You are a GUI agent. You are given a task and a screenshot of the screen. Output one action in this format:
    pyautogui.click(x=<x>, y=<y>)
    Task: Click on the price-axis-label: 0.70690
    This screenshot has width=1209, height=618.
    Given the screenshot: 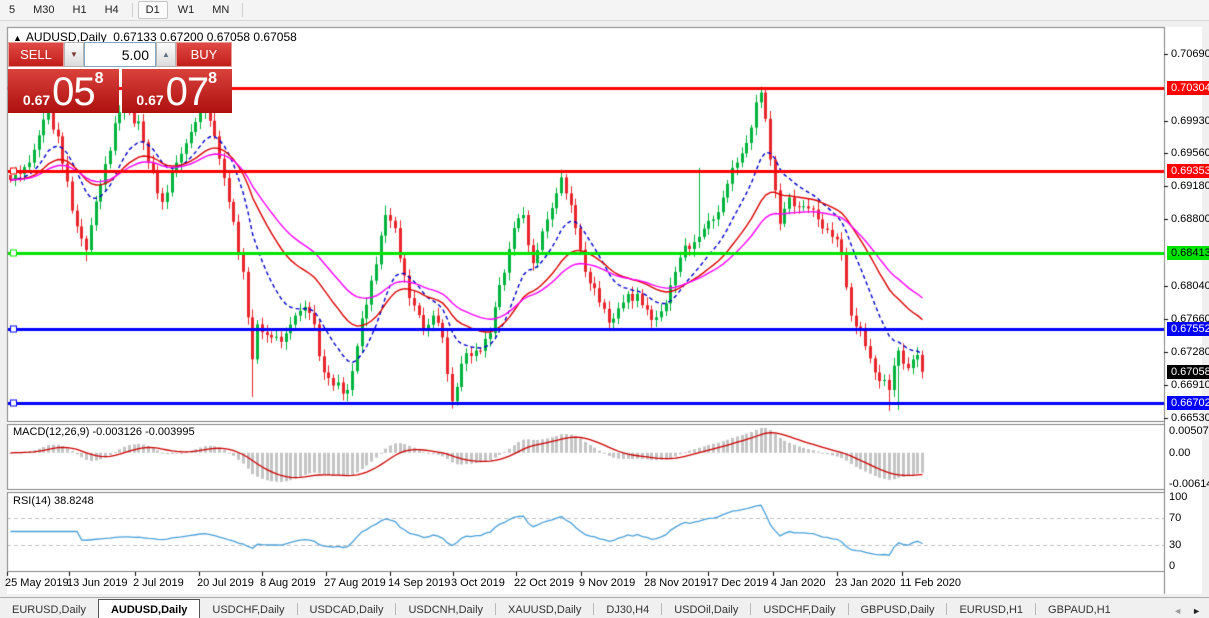 What is the action you would take?
    pyautogui.click(x=1190, y=54)
    